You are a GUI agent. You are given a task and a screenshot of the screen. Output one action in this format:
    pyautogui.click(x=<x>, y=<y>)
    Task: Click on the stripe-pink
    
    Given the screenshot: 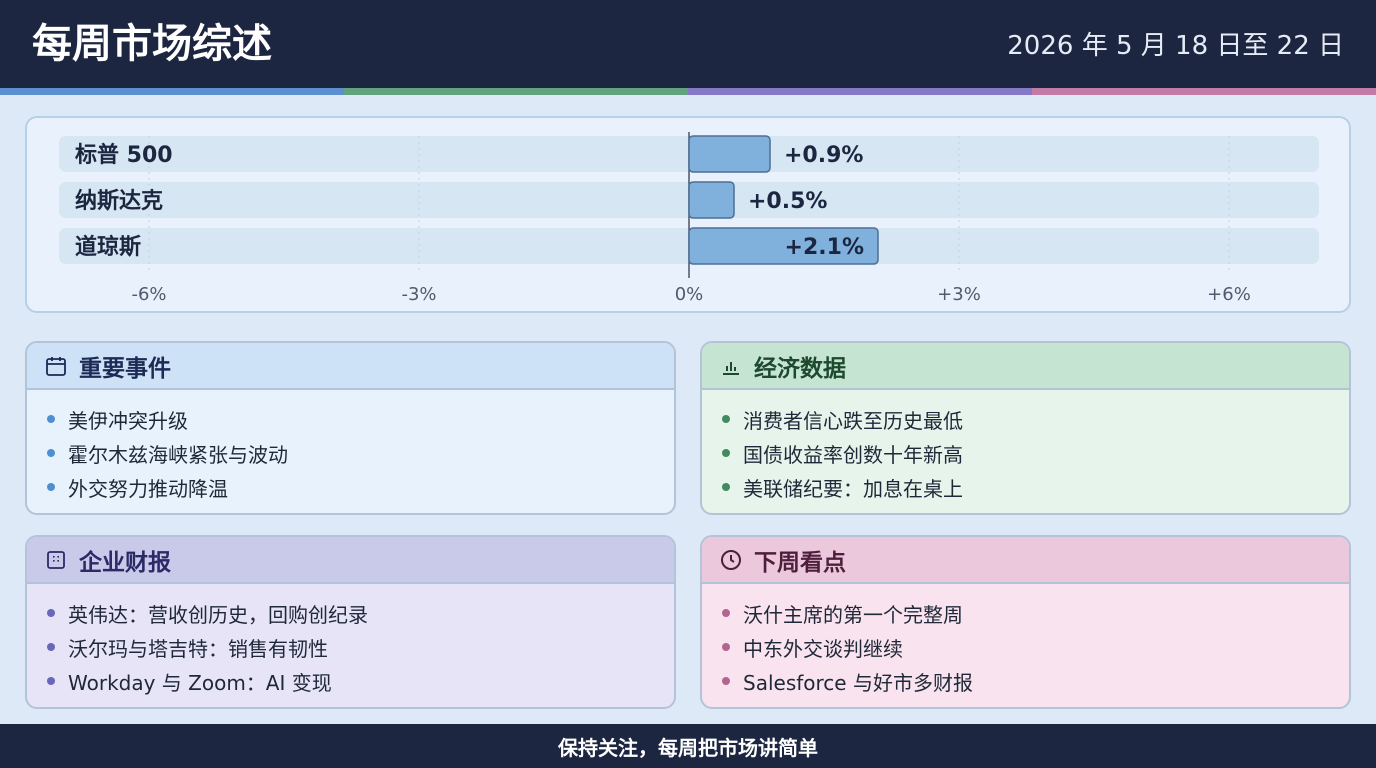 What is the action you would take?
    pyautogui.click(x=1204, y=91)
    